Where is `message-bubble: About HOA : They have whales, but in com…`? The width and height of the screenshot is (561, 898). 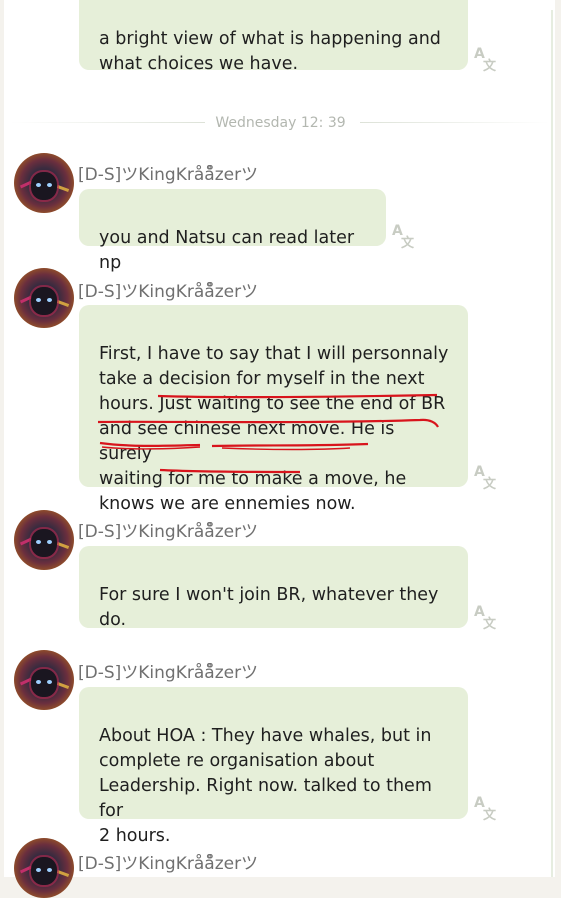 message-bubble: About HOA : They have whales, but in com… is located at coordinates (273, 766).